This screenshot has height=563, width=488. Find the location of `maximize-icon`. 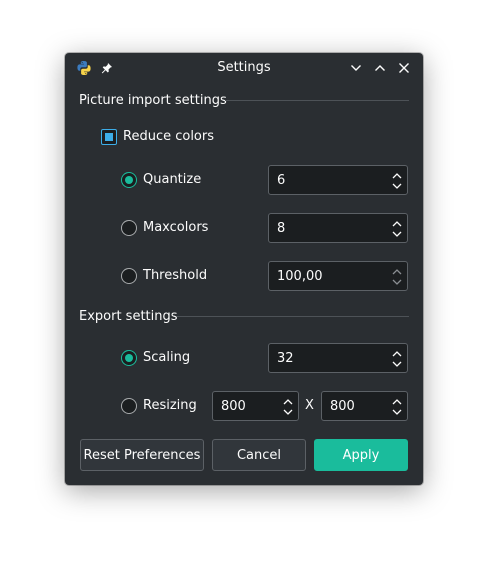

maximize-icon is located at coordinates (380, 68).